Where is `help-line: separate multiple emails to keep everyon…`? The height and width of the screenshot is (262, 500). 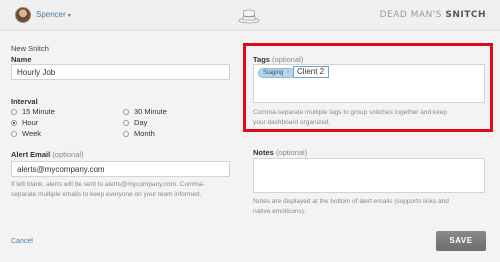
help-line: separate multiple emails to keep everyon… is located at coordinates (106, 194).